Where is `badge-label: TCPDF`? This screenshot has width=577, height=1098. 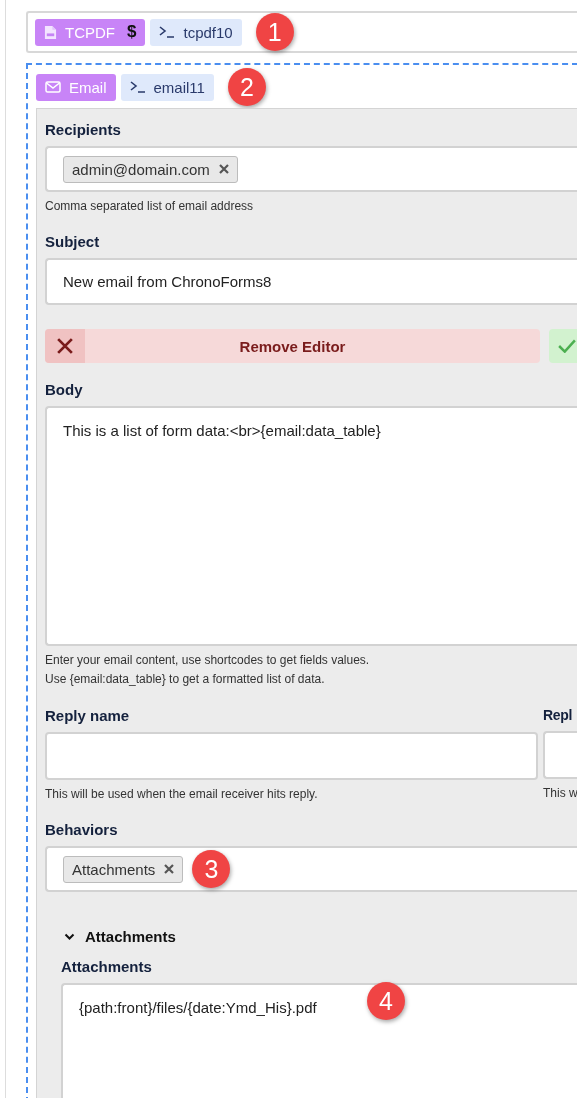 badge-label: TCPDF is located at coordinates (90, 32).